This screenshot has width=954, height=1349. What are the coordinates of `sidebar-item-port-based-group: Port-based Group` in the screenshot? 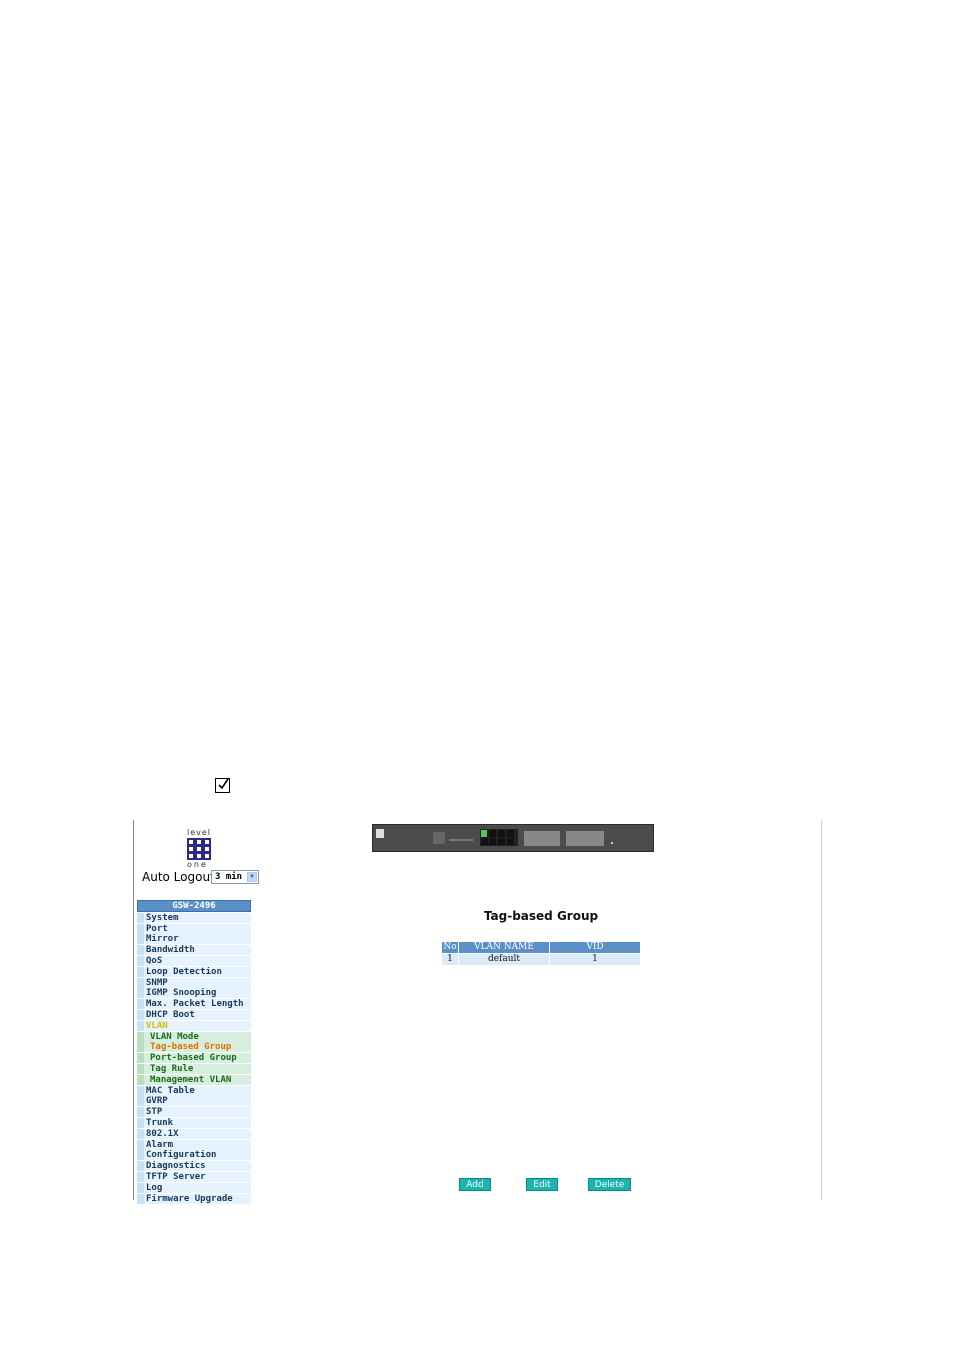 It's located at (194, 1058).